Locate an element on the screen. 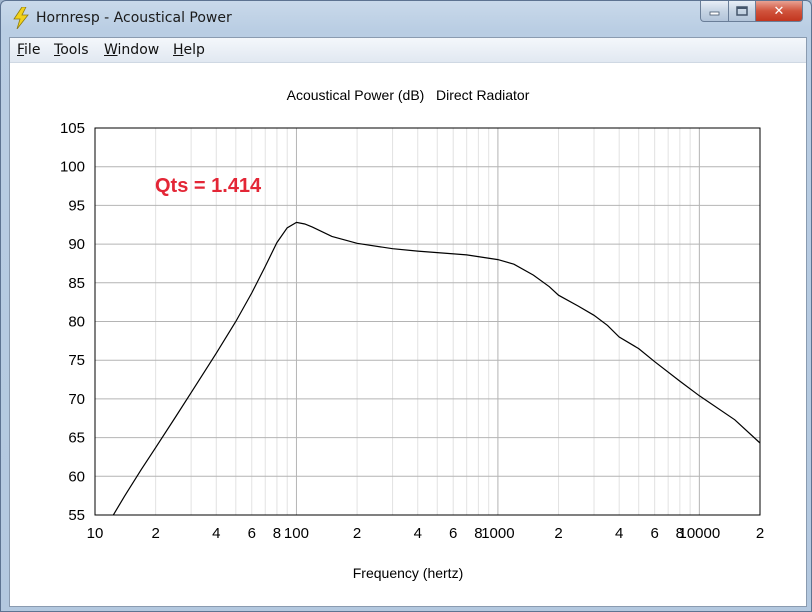 This screenshot has width=812, height=612. y-tick-label: 95 is located at coordinates (76, 205).